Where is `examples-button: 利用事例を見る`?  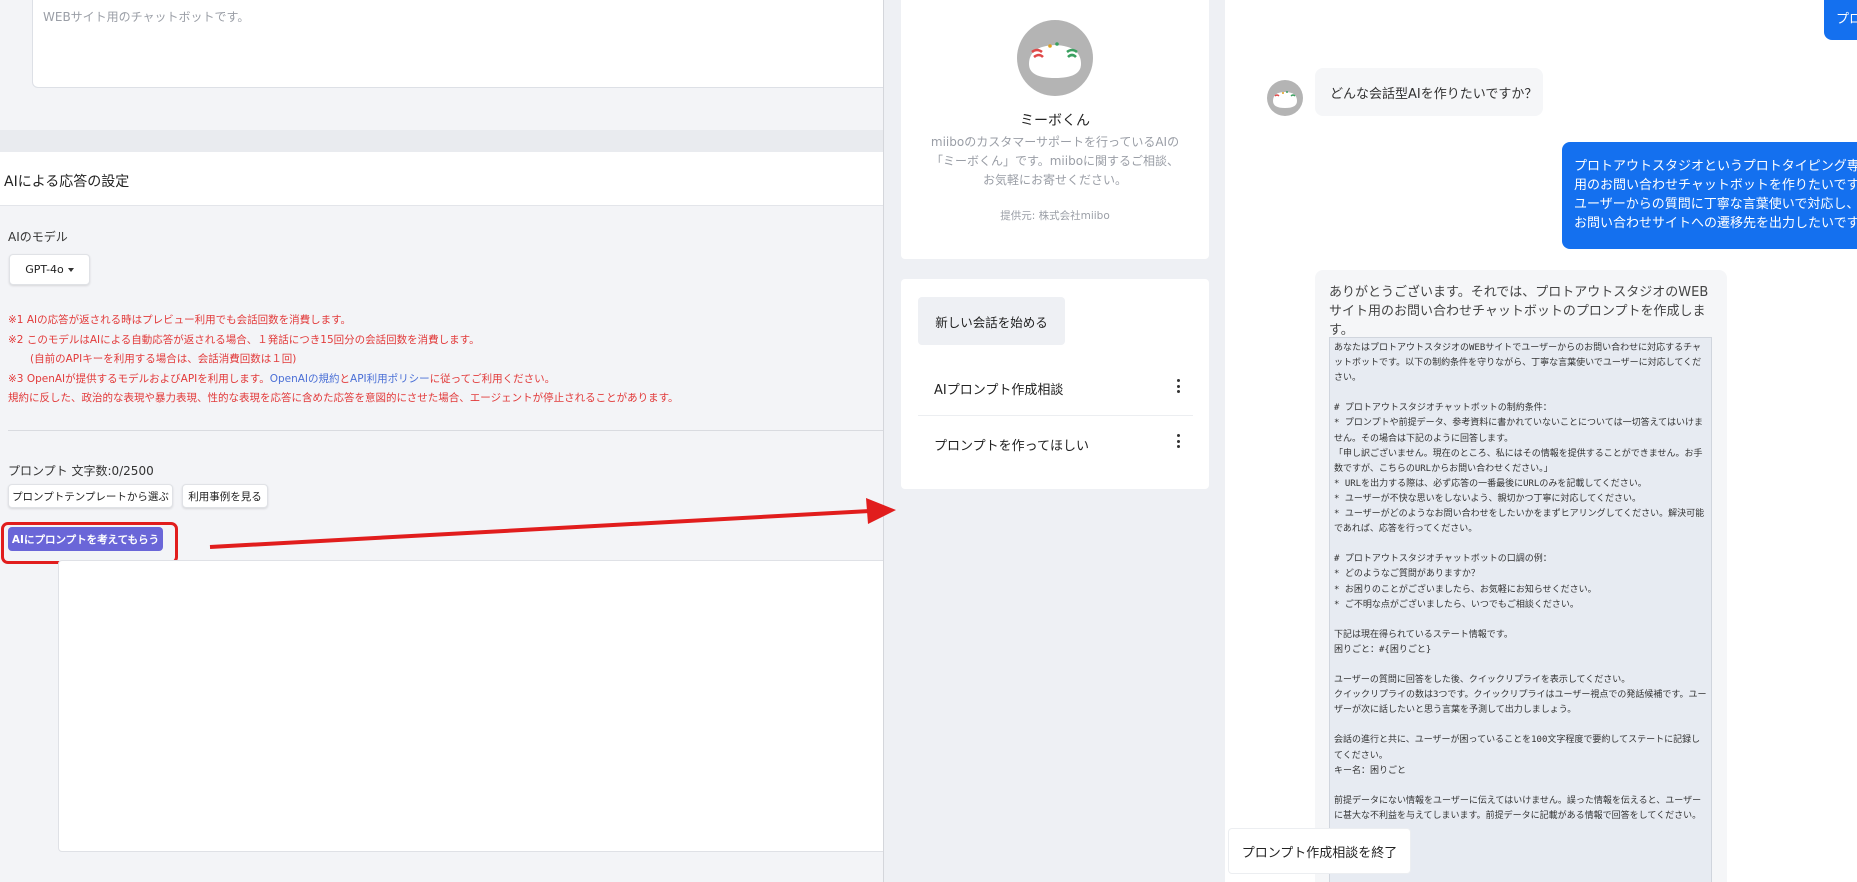
examples-button: 利用事例を見る is located at coordinates (225, 496).